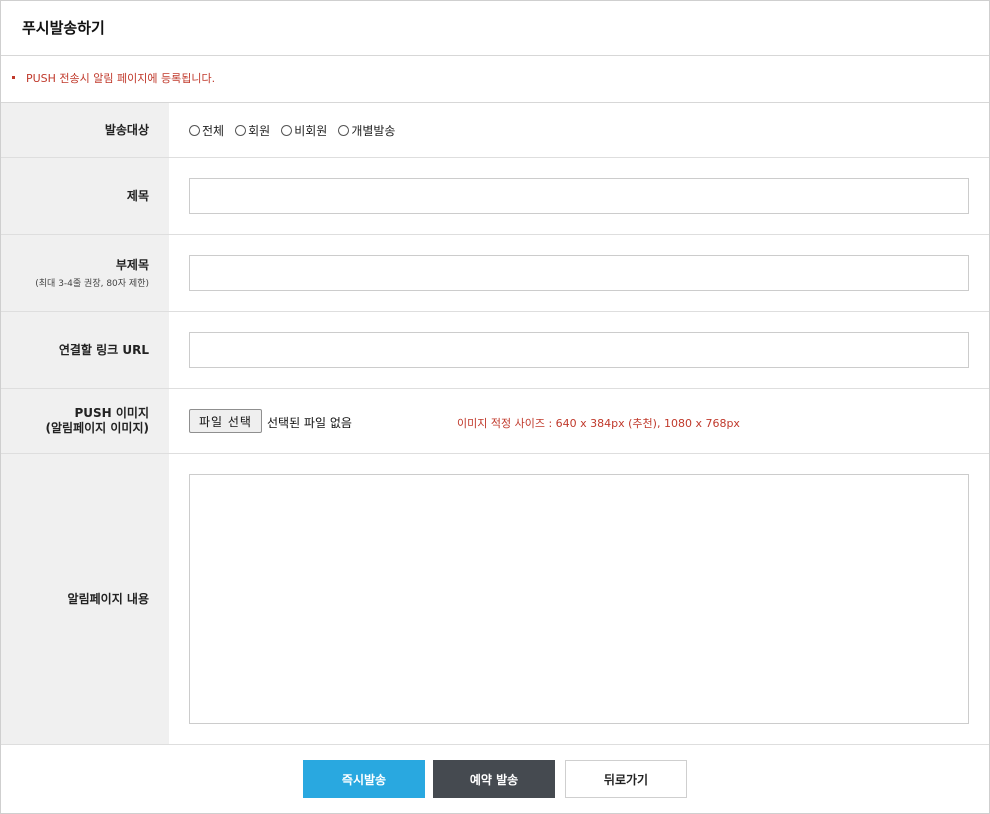  I want to click on target-field: 전체 회원 비회원 개별발송, so click(579, 130).